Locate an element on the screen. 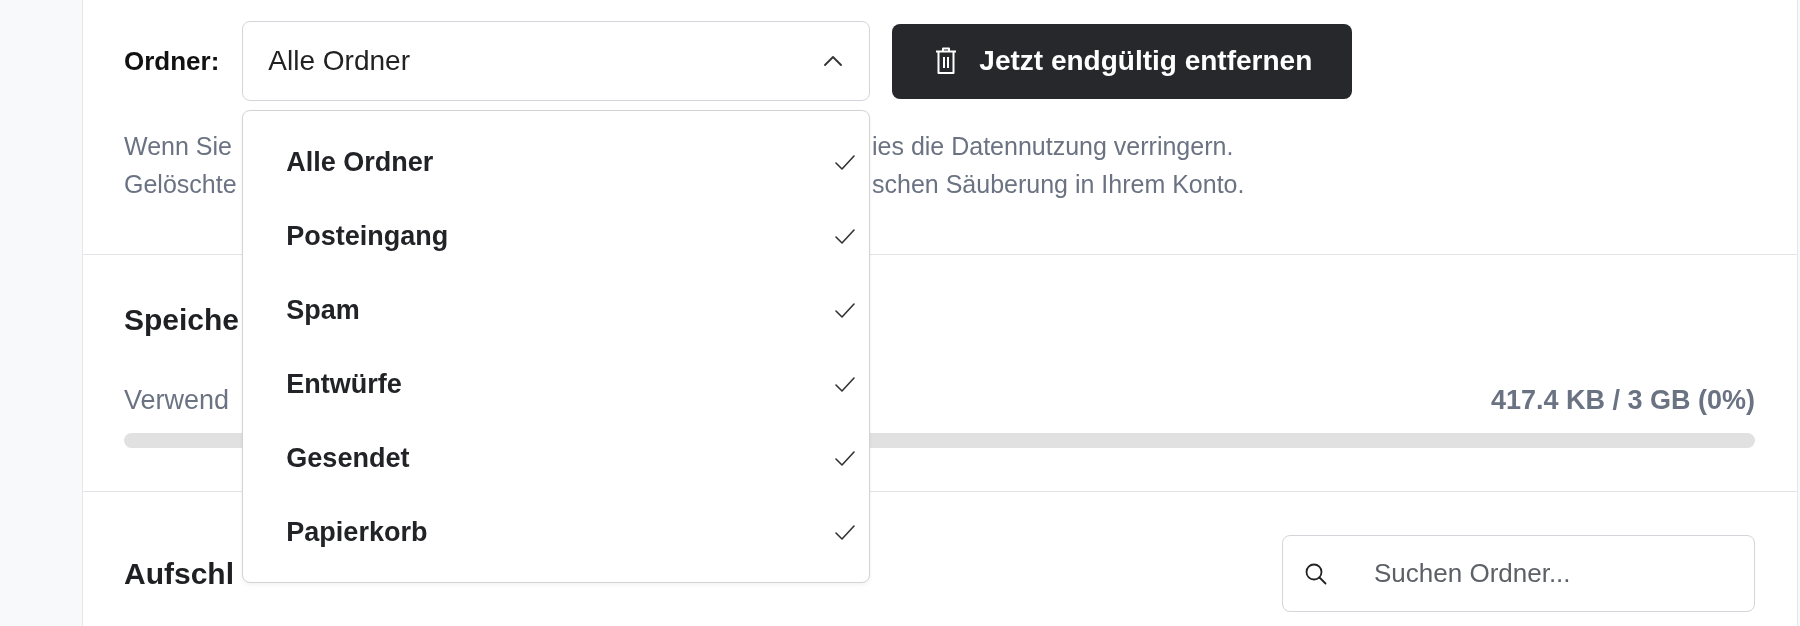 The width and height of the screenshot is (1800, 626). dropdown-option: Alle Ordner is located at coordinates (556, 162).